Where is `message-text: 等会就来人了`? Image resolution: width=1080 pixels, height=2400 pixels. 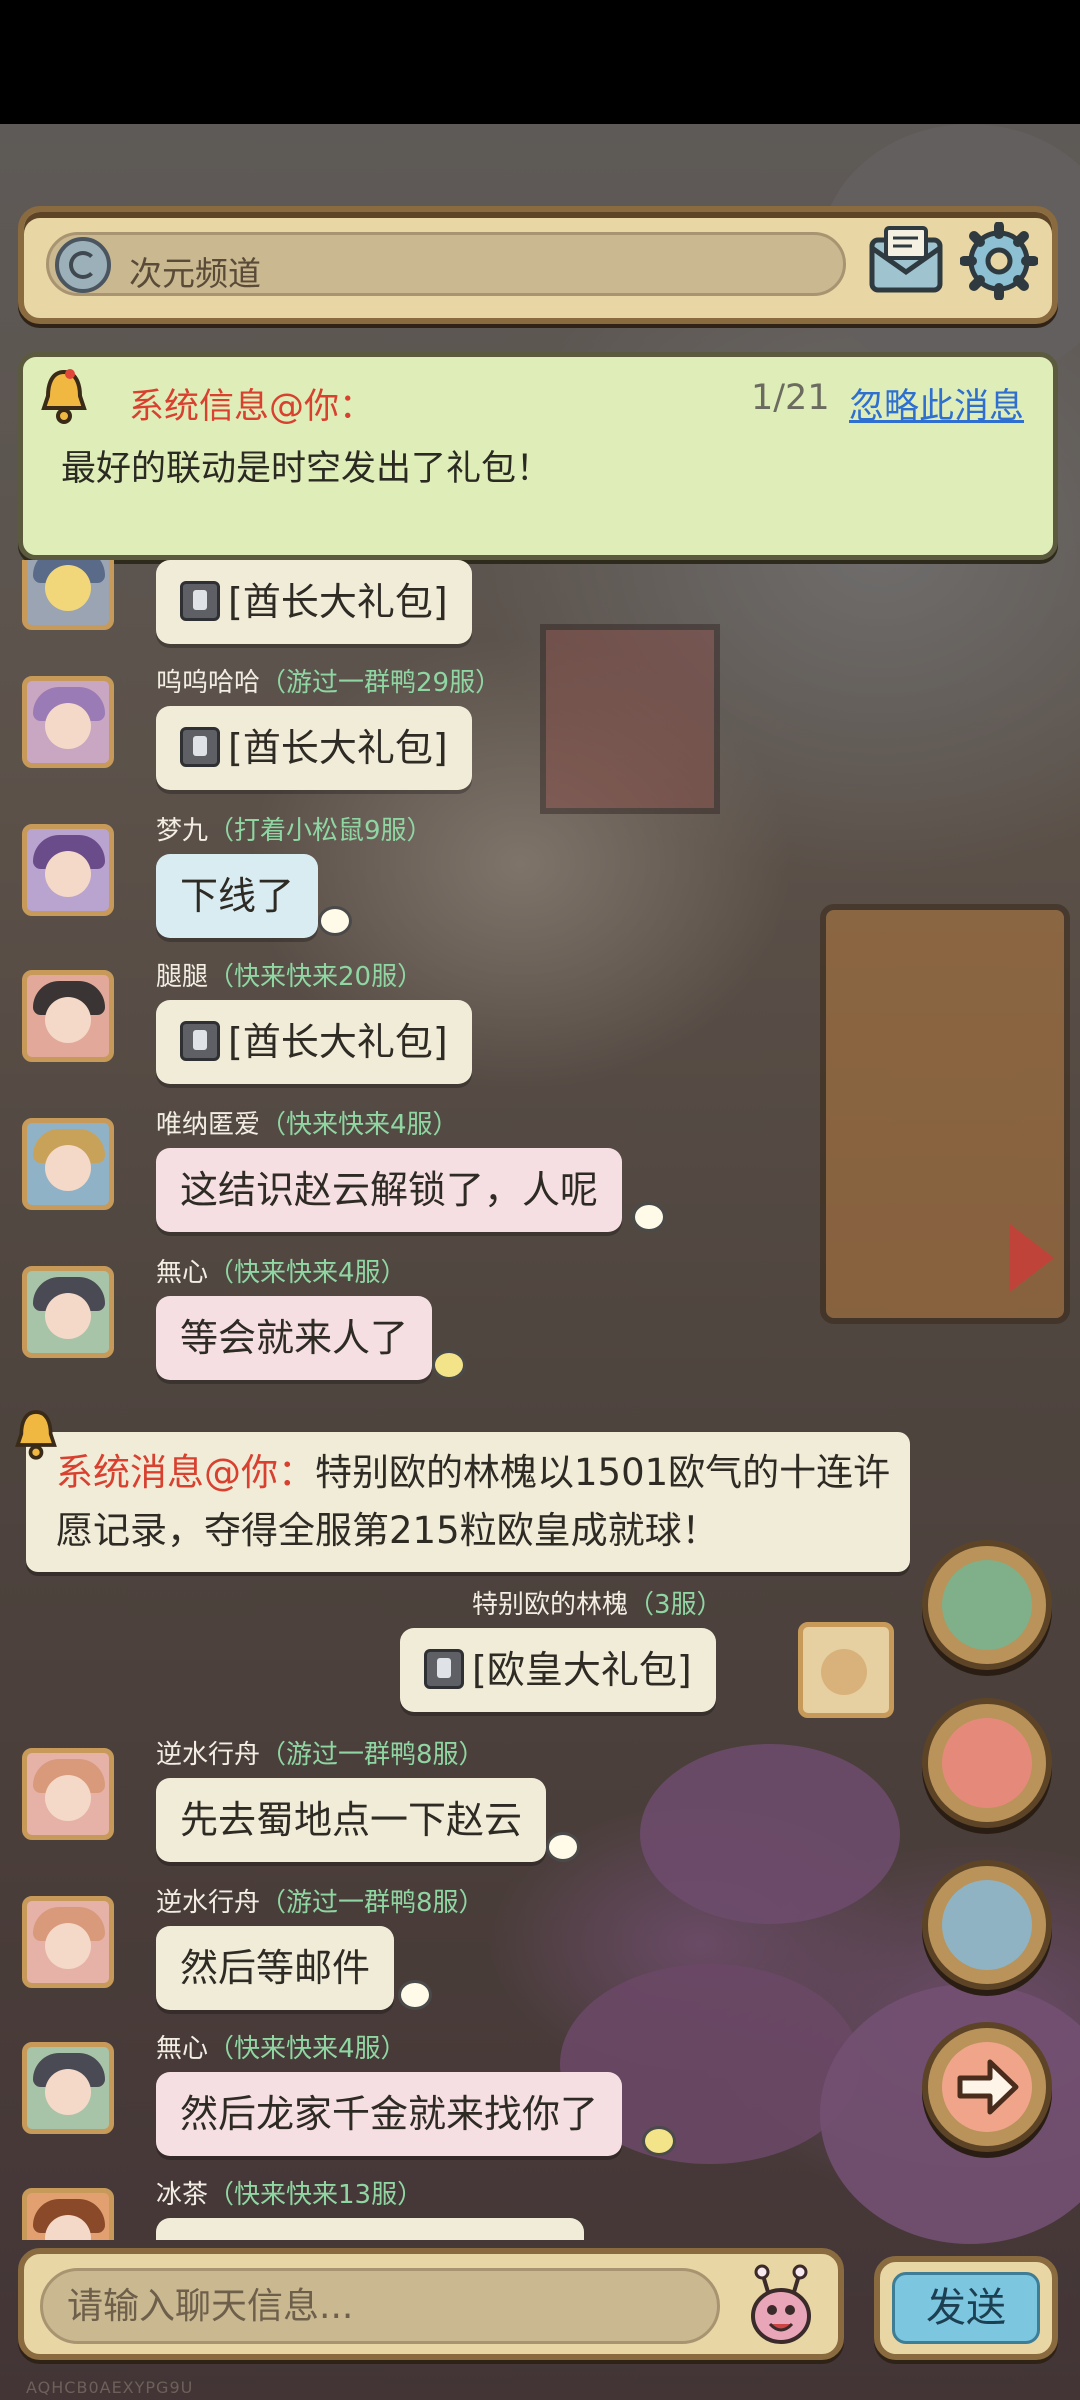
message-text: 等会就来人了 is located at coordinates (294, 1338).